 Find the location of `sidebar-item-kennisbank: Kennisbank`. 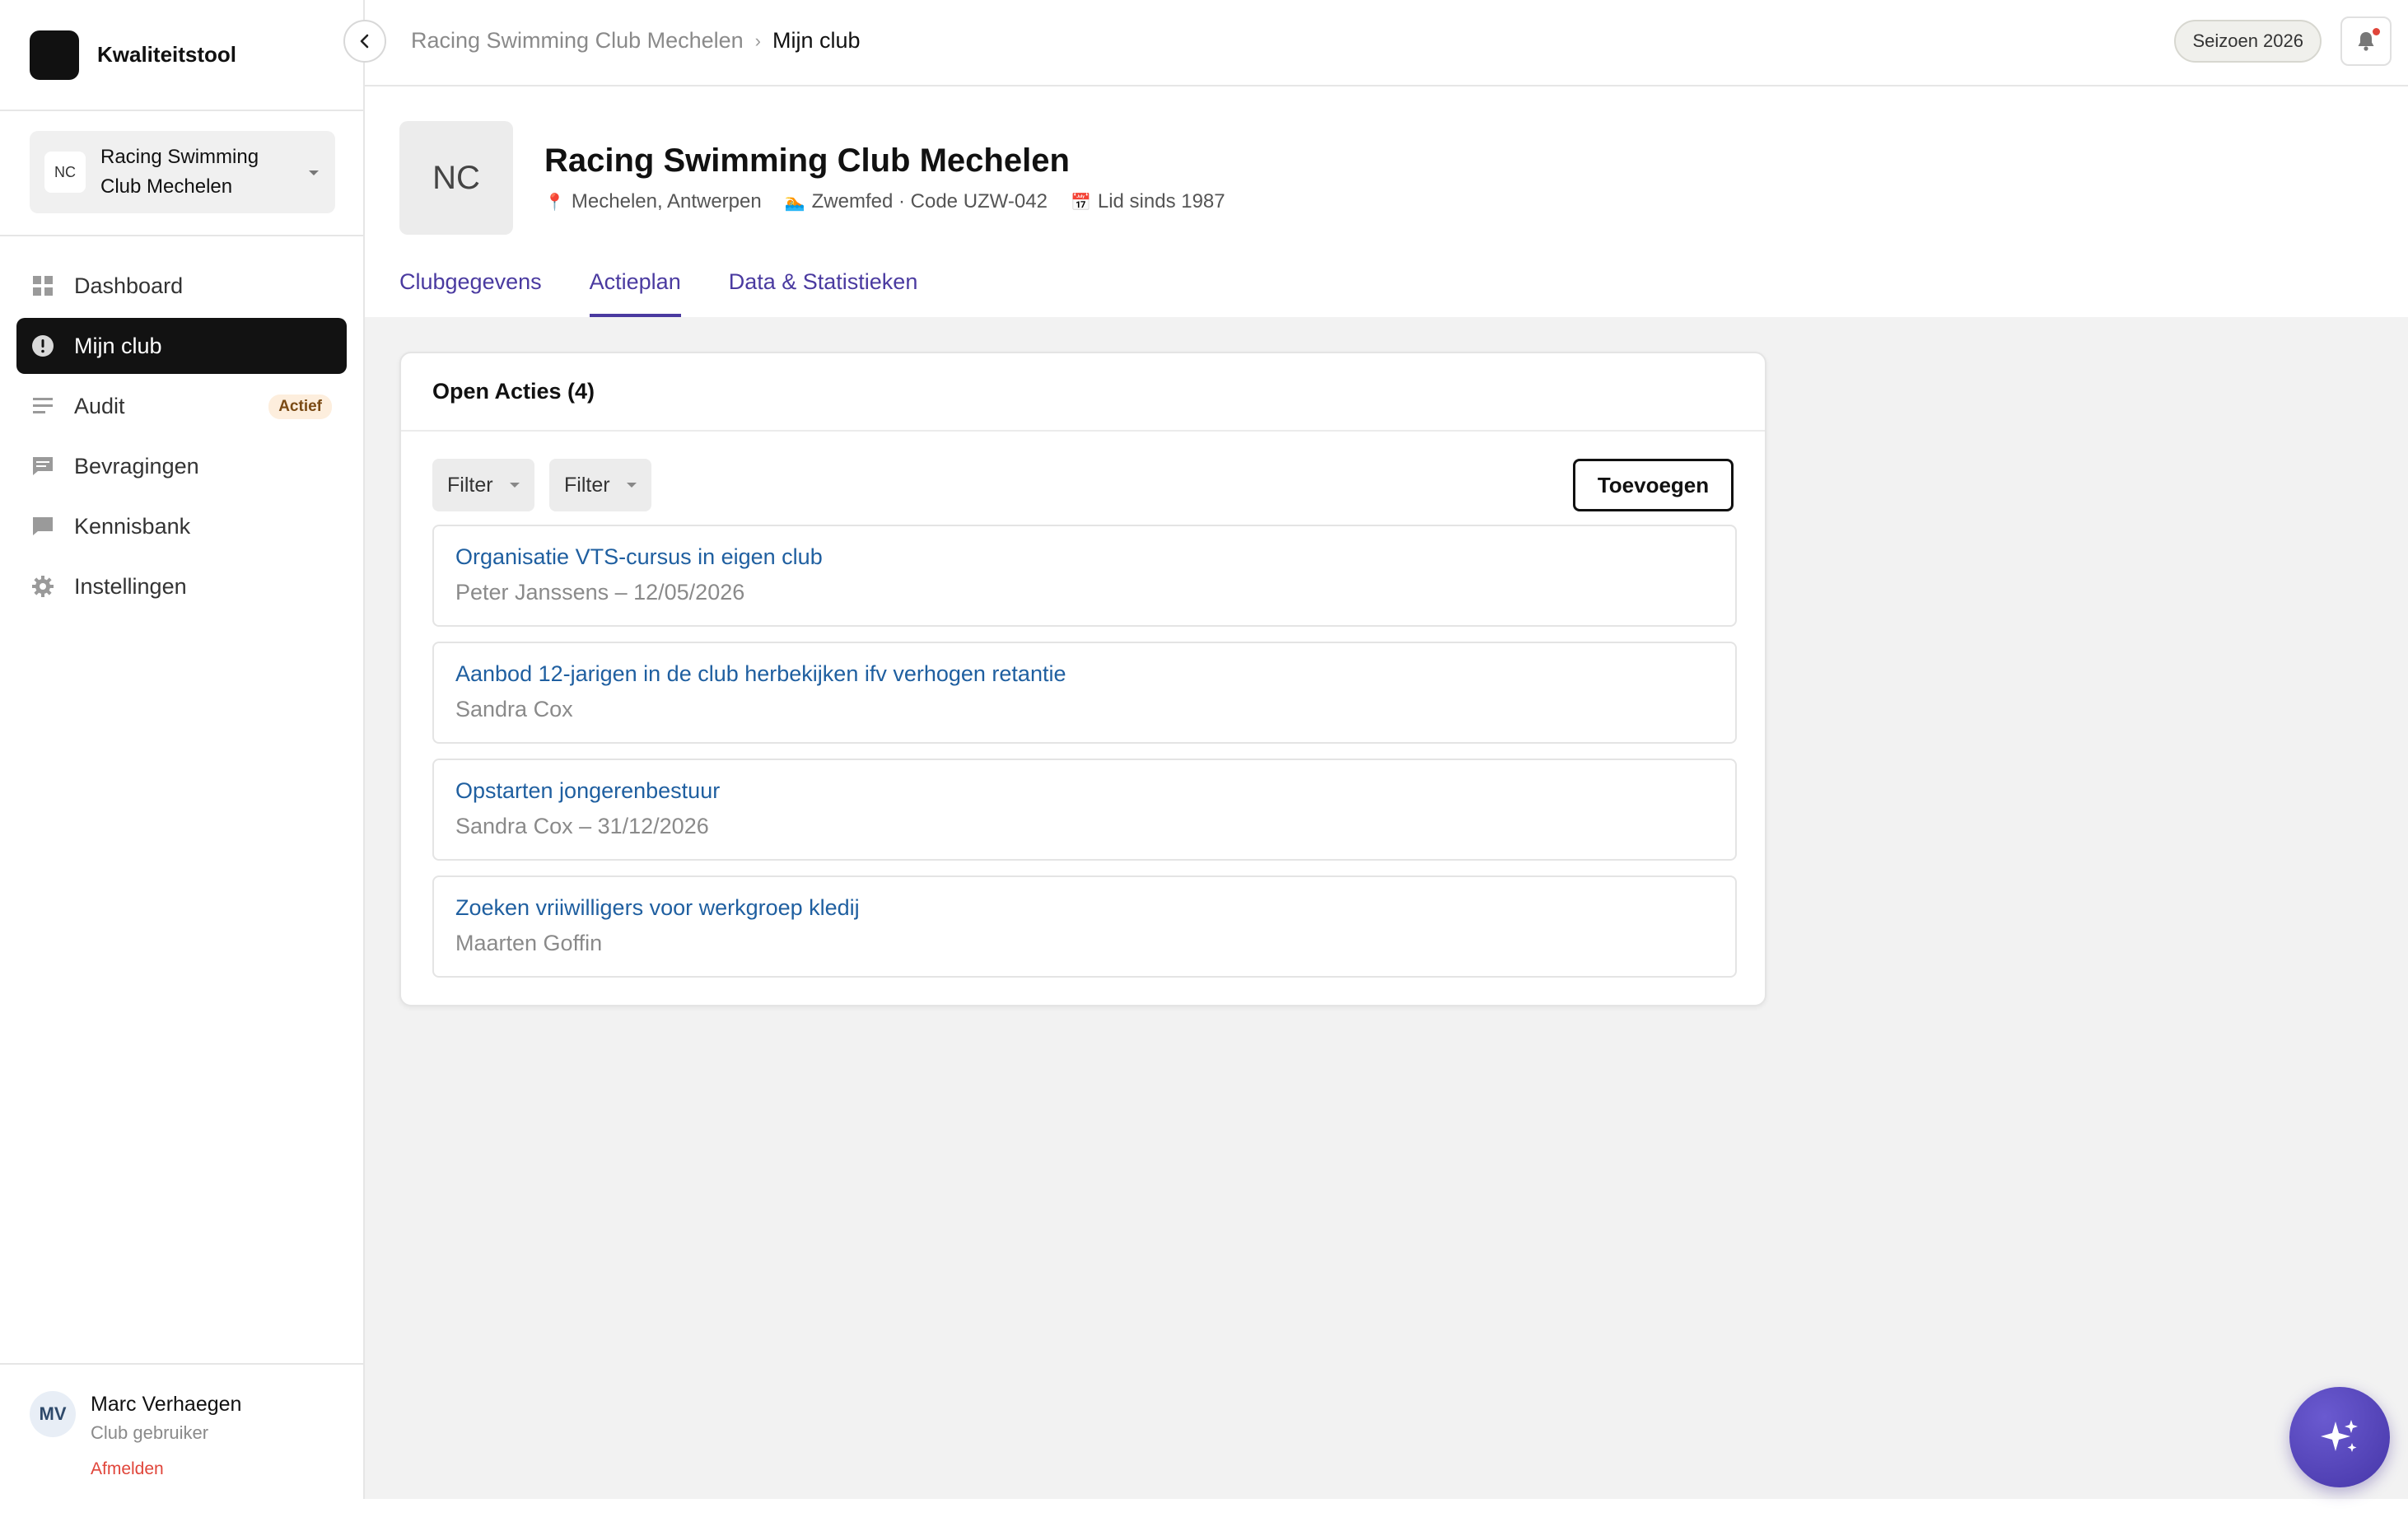

sidebar-item-kennisbank: Kennisbank is located at coordinates (181, 526).